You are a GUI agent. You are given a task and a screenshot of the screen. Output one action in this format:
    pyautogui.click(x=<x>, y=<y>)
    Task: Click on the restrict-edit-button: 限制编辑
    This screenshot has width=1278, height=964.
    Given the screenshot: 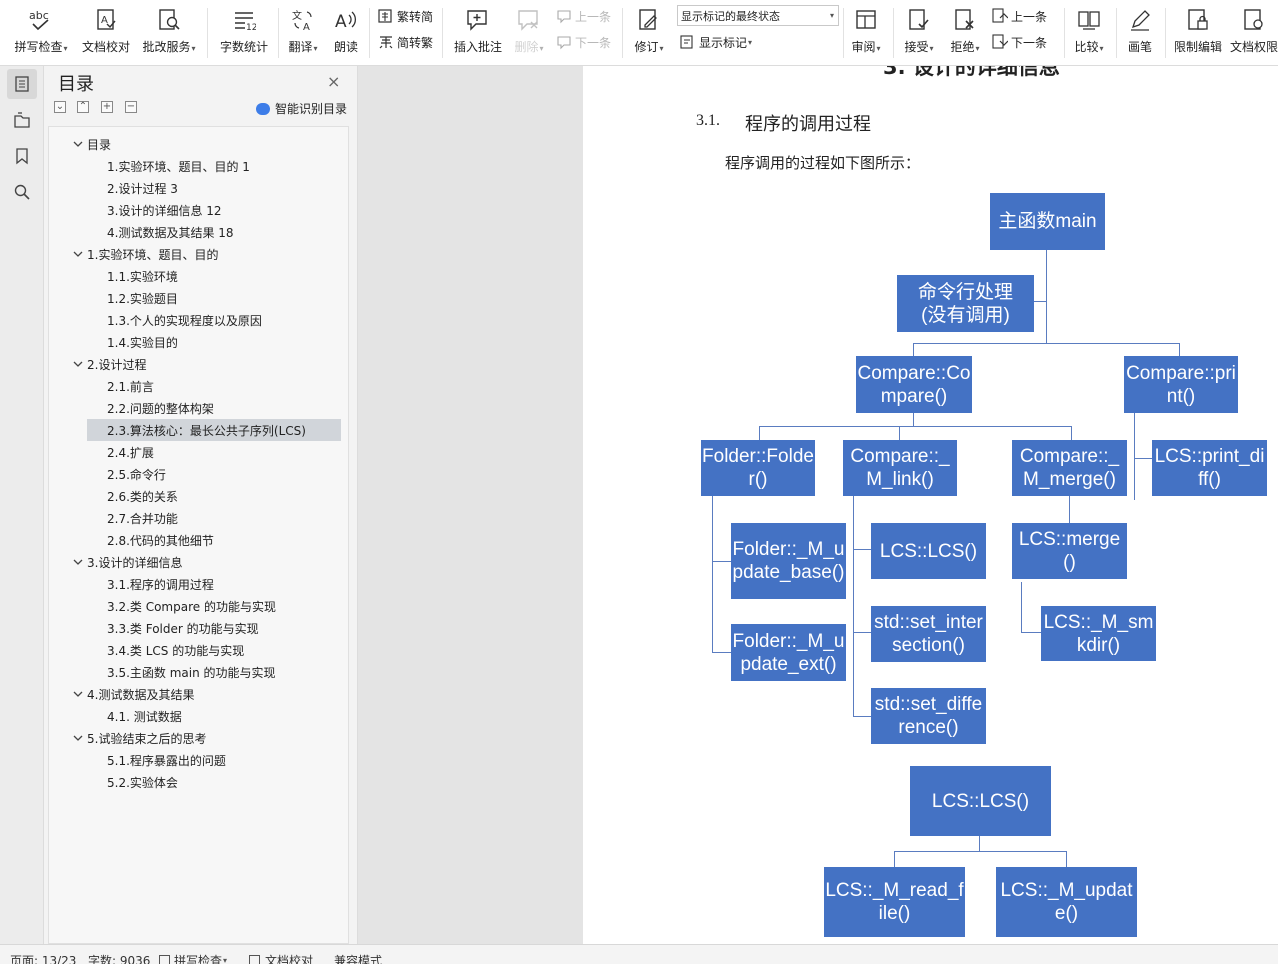 What is the action you would take?
    pyautogui.click(x=1198, y=33)
    